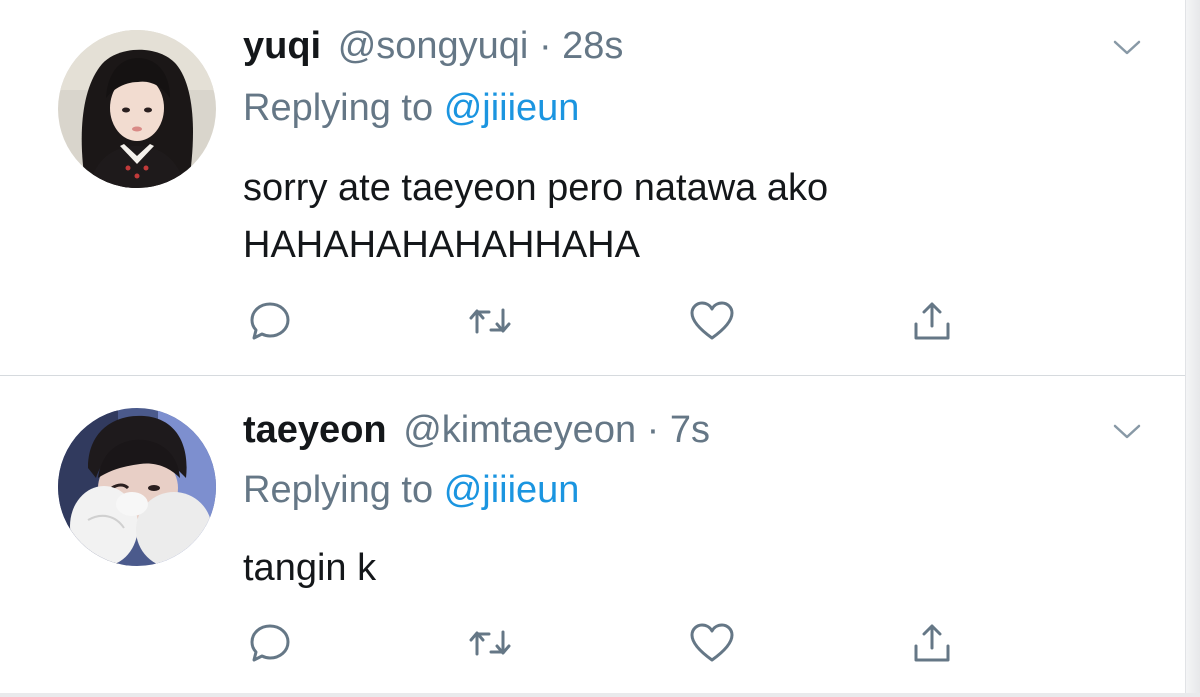 This screenshot has height=697, width=1200. What do you see at coordinates (310, 568) in the screenshot?
I see `tweet-text: tangin k` at bounding box center [310, 568].